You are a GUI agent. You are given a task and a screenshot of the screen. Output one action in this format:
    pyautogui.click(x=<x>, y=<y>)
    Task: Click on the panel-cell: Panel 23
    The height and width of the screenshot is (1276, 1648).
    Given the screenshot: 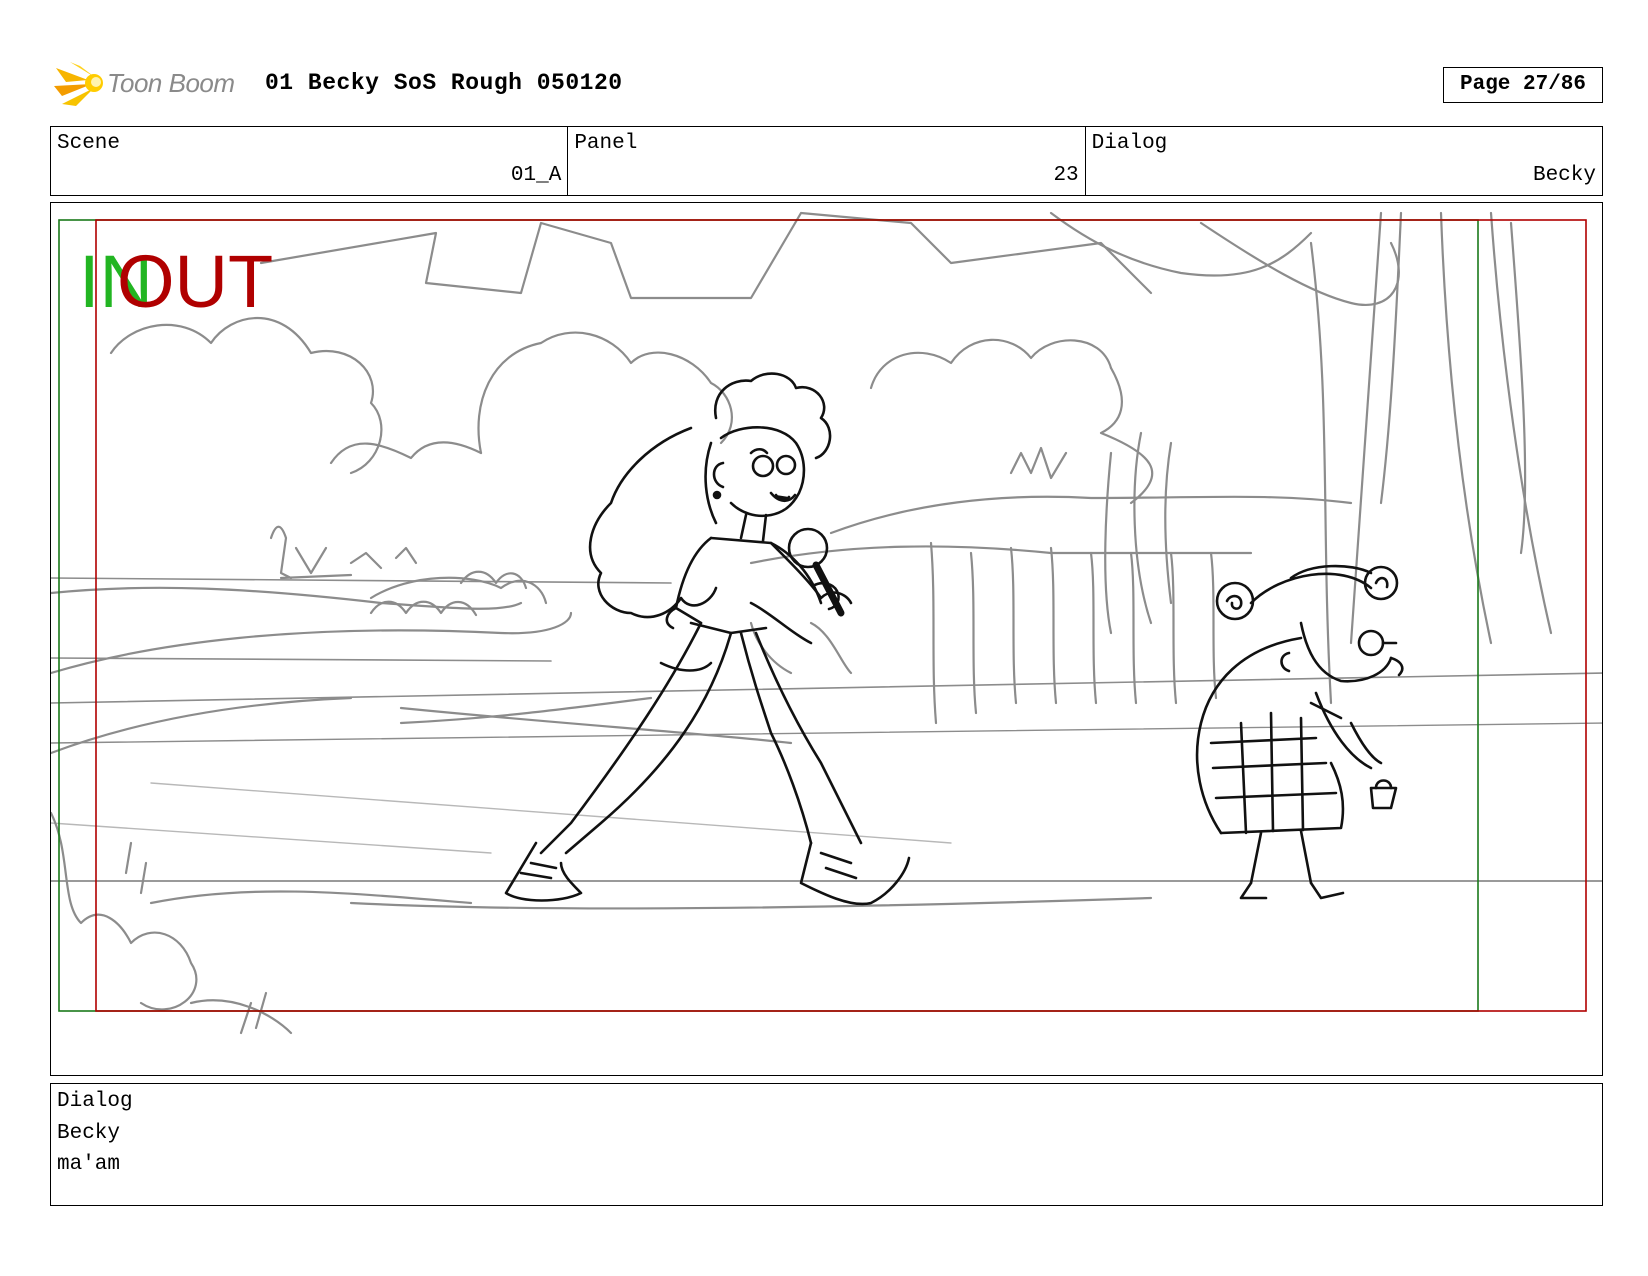 What is the action you would take?
    pyautogui.click(x=827, y=161)
    